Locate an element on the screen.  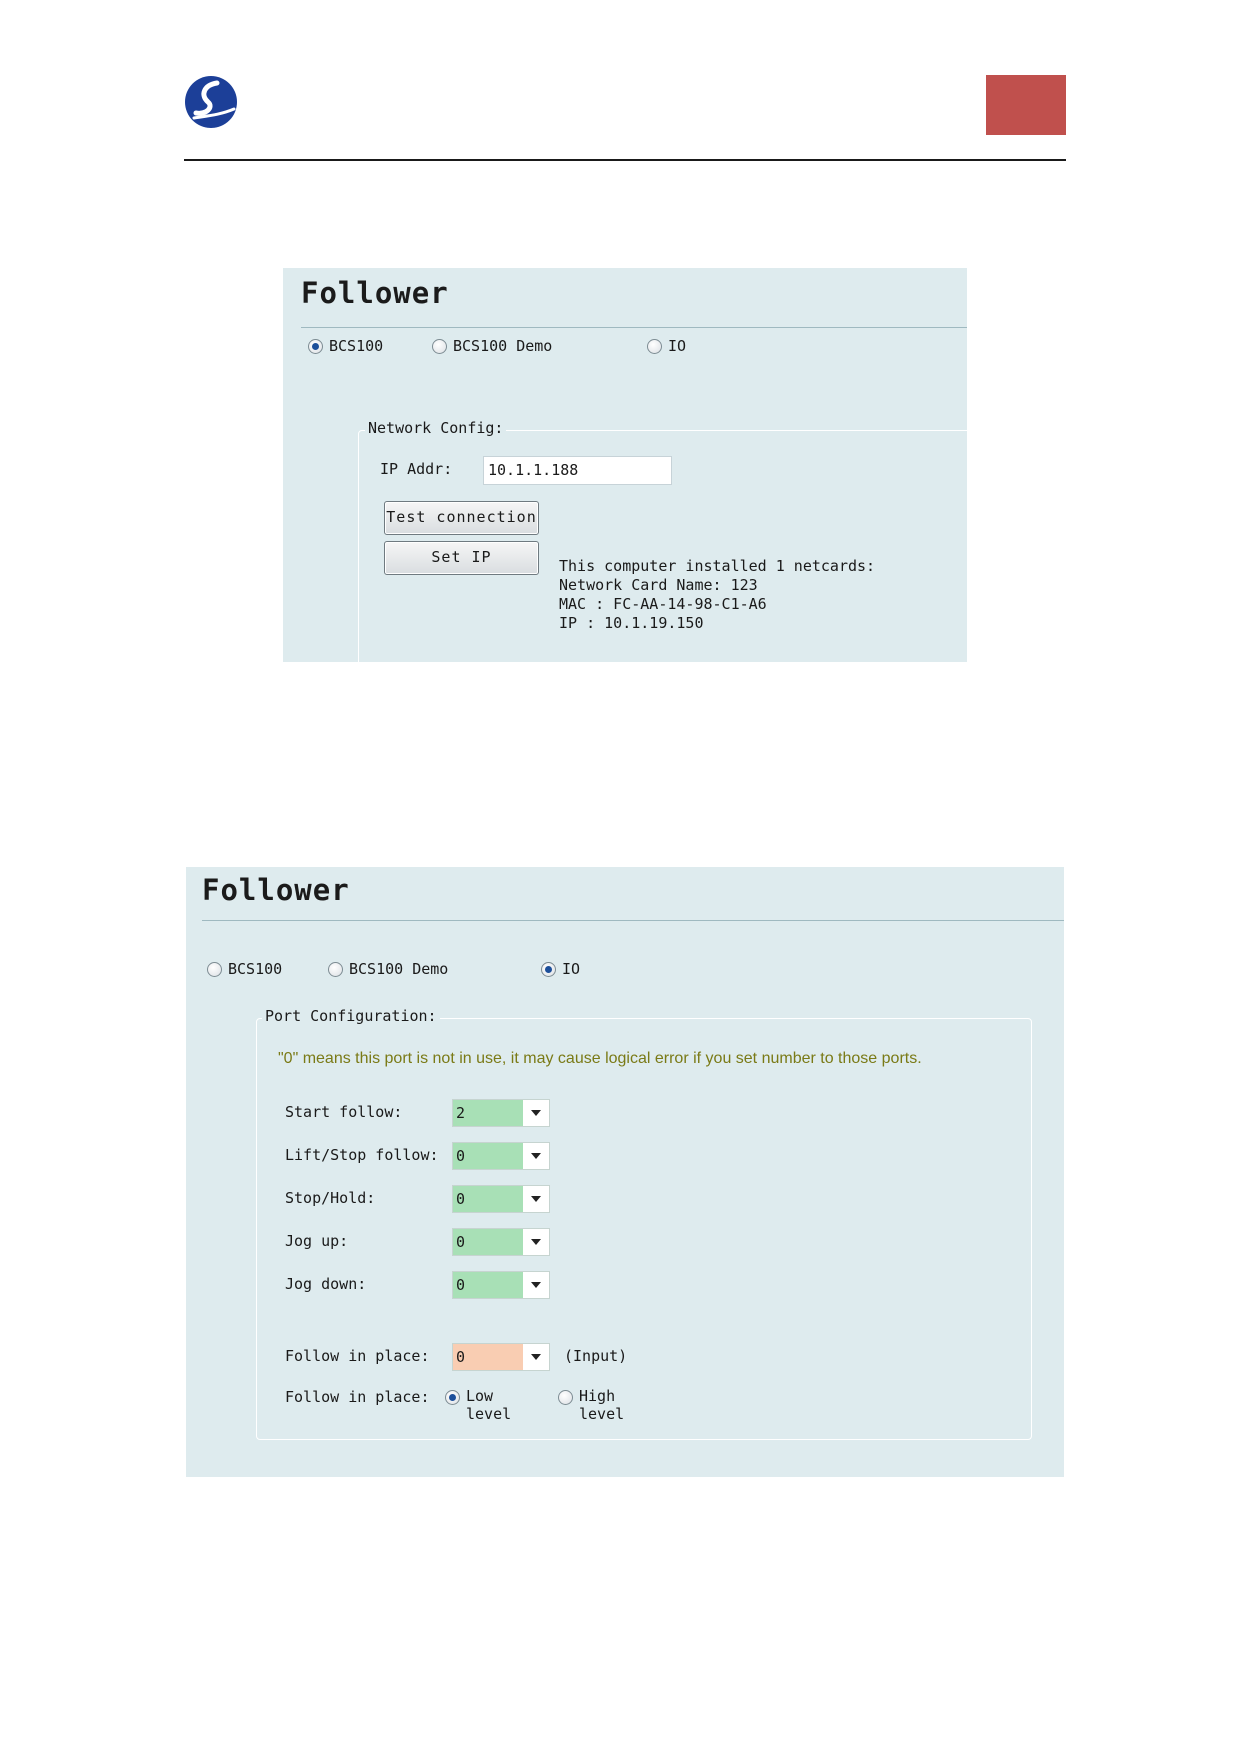
jog-up-label: Jog up: is located at coordinates (317, 1241).